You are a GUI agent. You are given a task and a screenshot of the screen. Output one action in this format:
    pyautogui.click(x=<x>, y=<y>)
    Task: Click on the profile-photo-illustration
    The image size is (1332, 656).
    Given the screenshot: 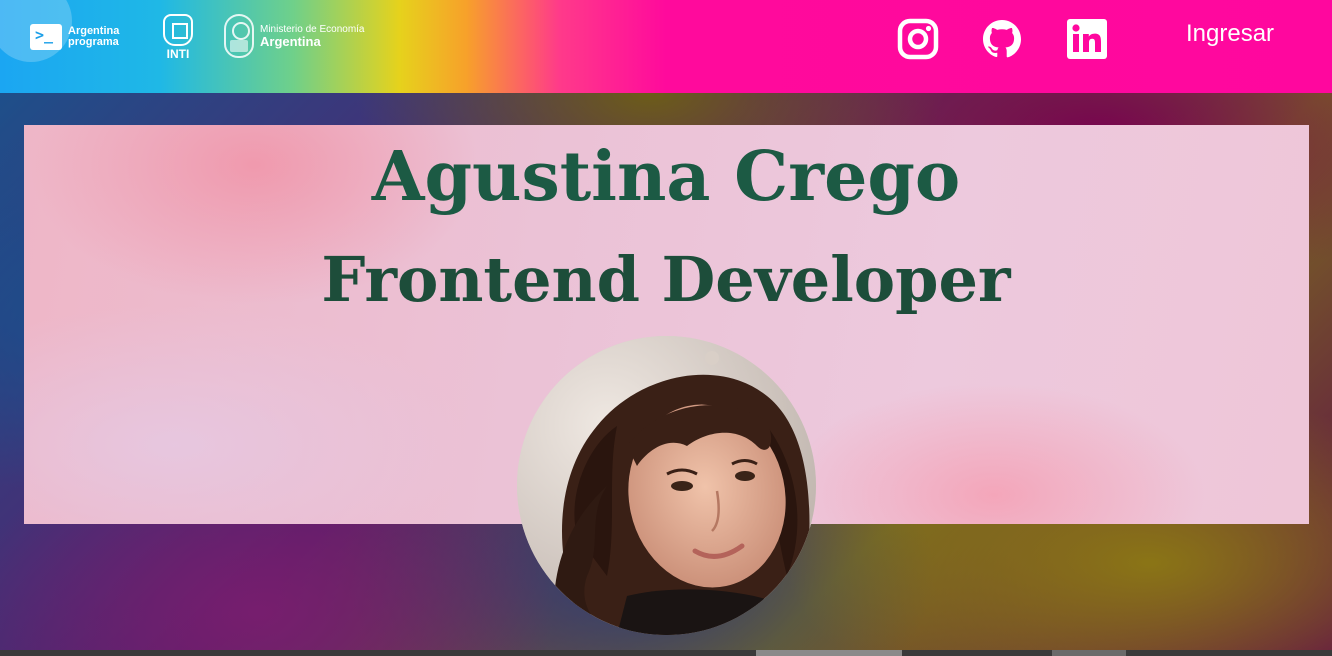 What is the action you would take?
    pyautogui.click(x=666, y=485)
    